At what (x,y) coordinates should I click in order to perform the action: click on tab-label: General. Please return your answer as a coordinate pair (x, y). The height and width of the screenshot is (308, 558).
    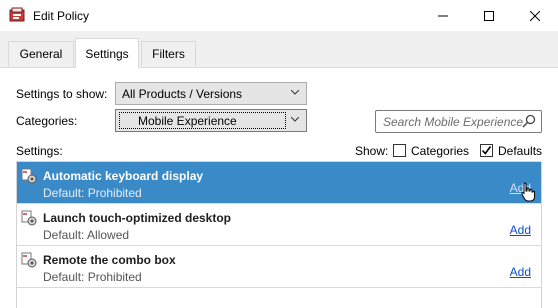
    Looking at the image, I should click on (41, 54).